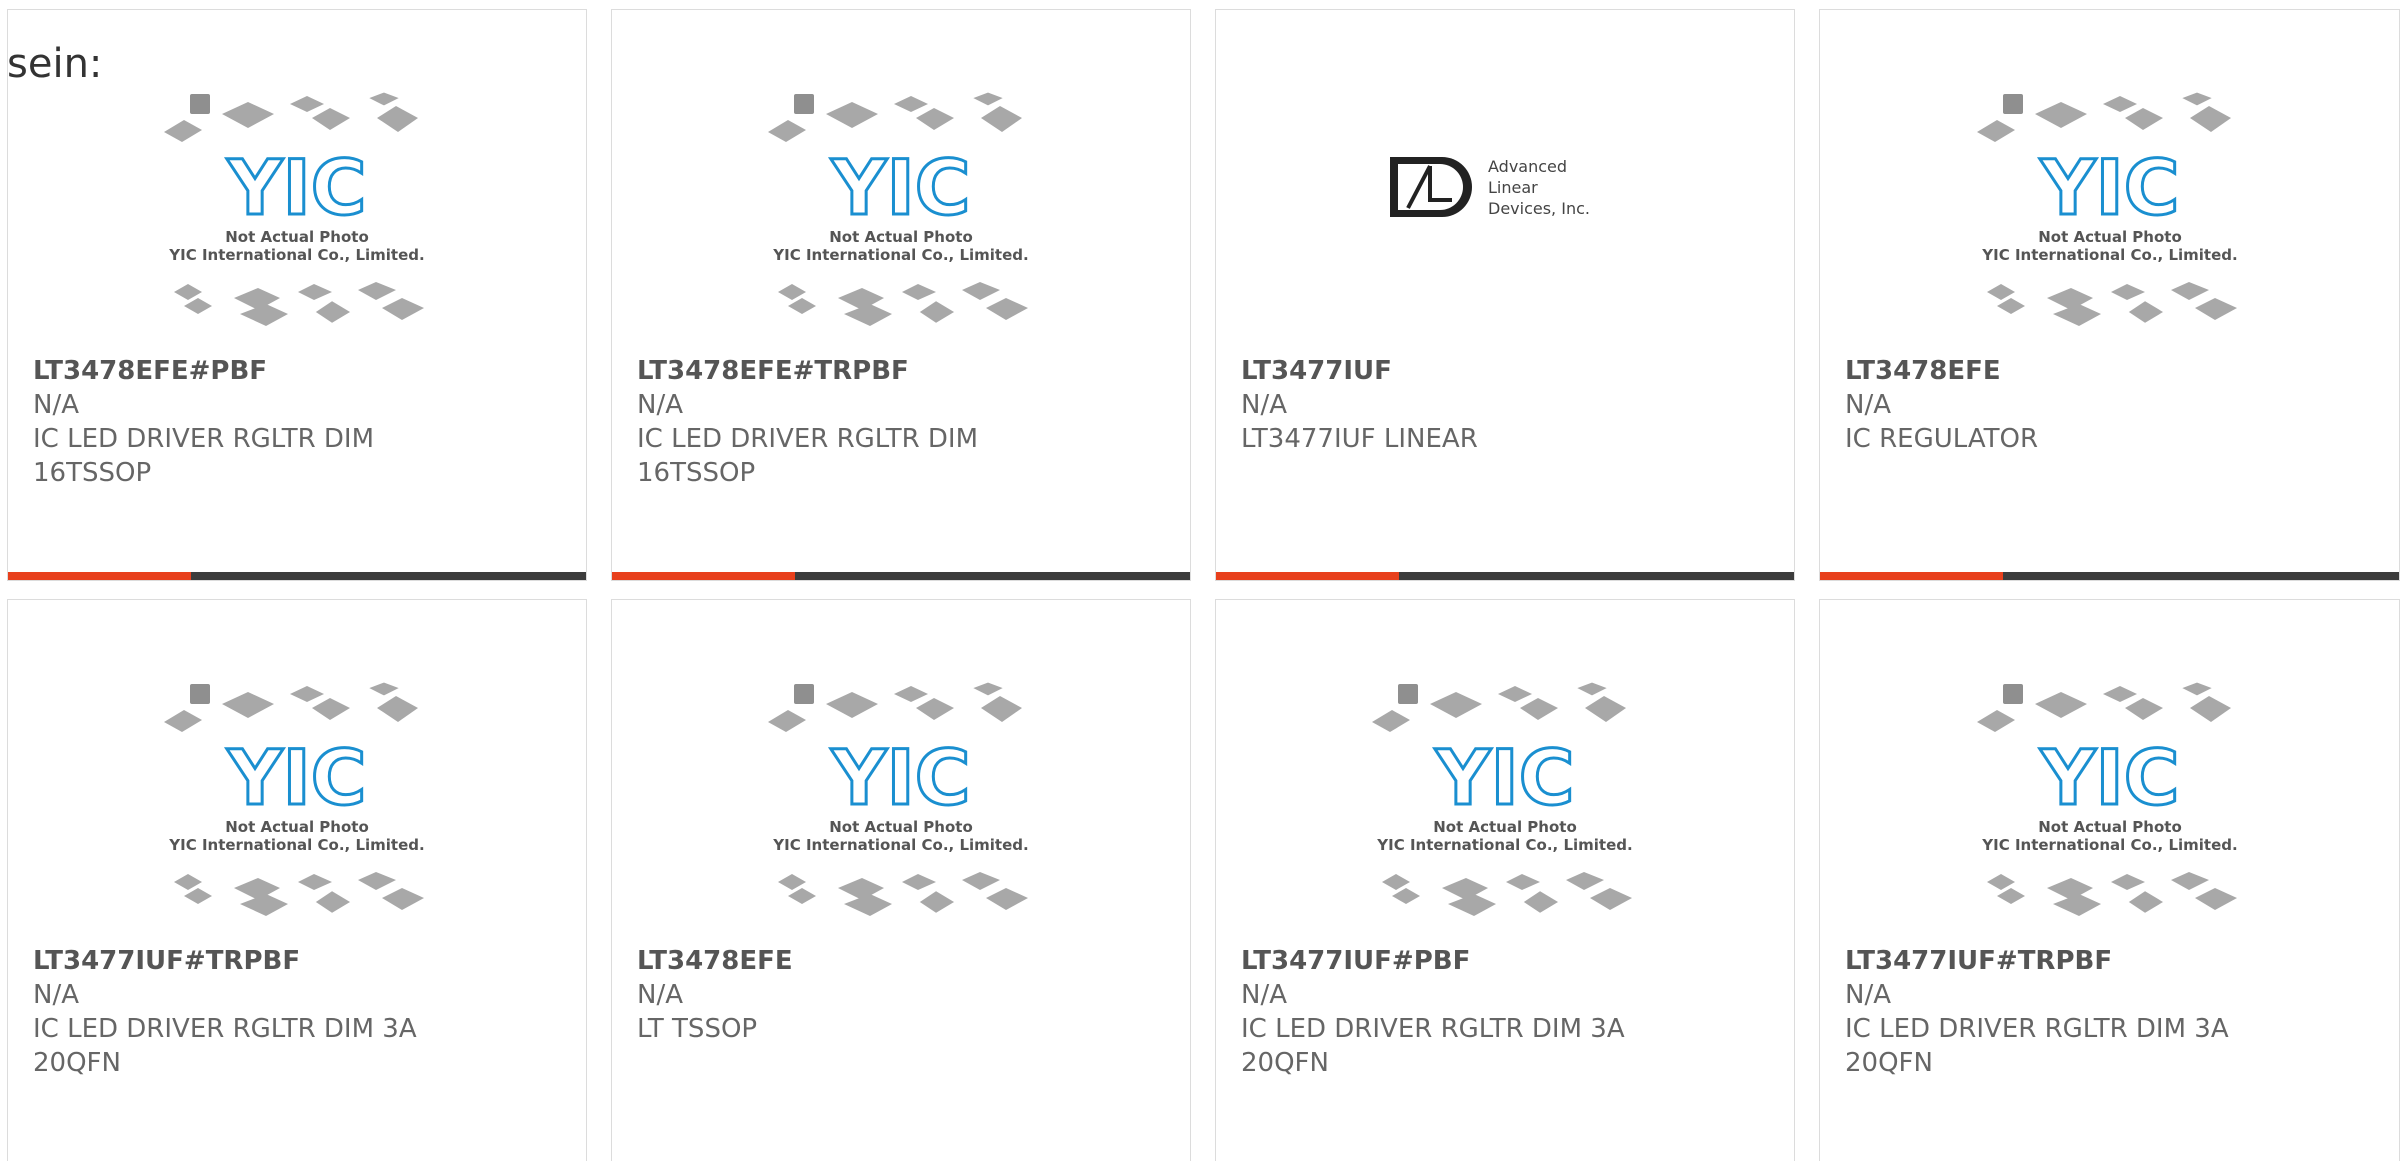  I want to click on part-number-link: LT3477IUF#PBF, so click(1507, 961).